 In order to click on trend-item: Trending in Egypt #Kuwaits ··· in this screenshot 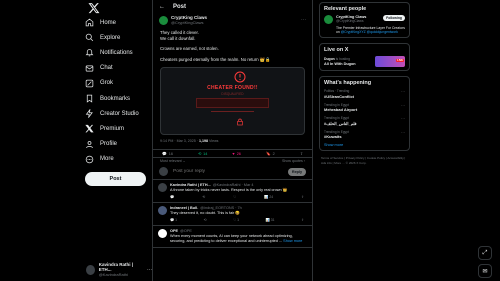, I will do `click(364, 135)`.